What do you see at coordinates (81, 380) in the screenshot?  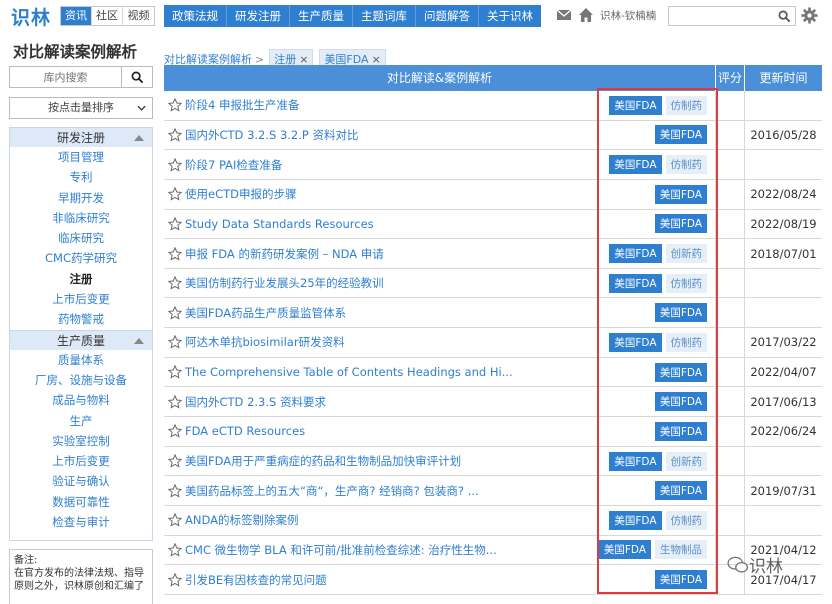 I see `sidebar-item-facilities: 厂房、设施与设备` at bounding box center [81, 380].